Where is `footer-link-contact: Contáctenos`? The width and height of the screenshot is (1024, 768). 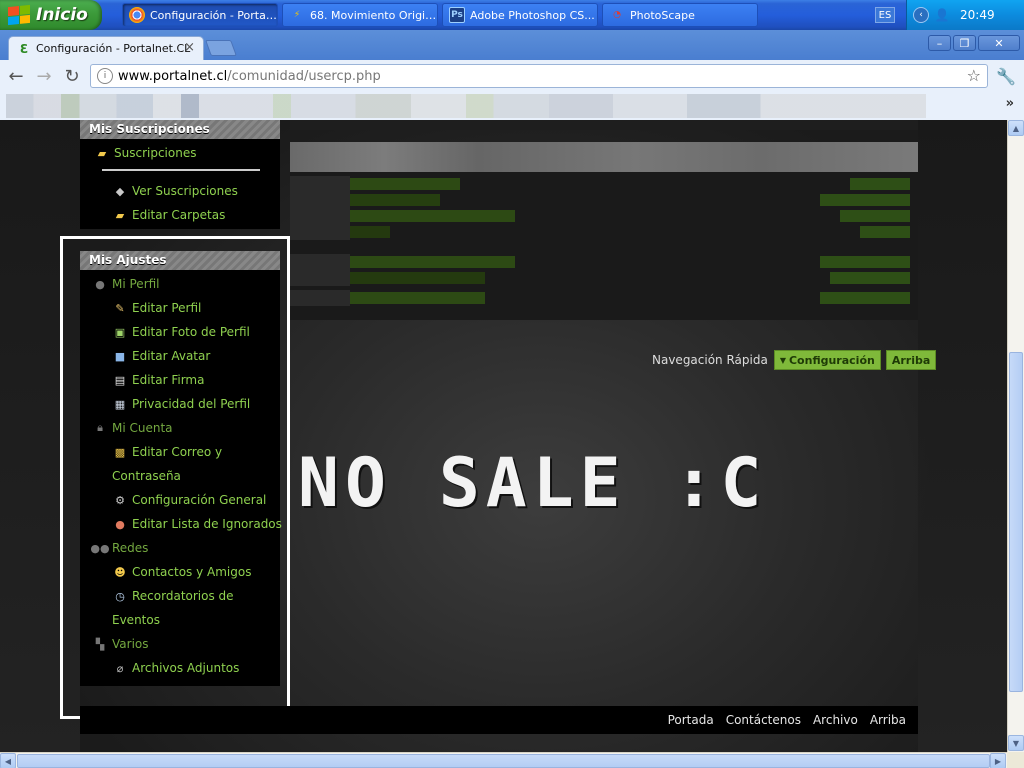 footer-link-contact: Contáctenos is located at coordinates (763, 720).